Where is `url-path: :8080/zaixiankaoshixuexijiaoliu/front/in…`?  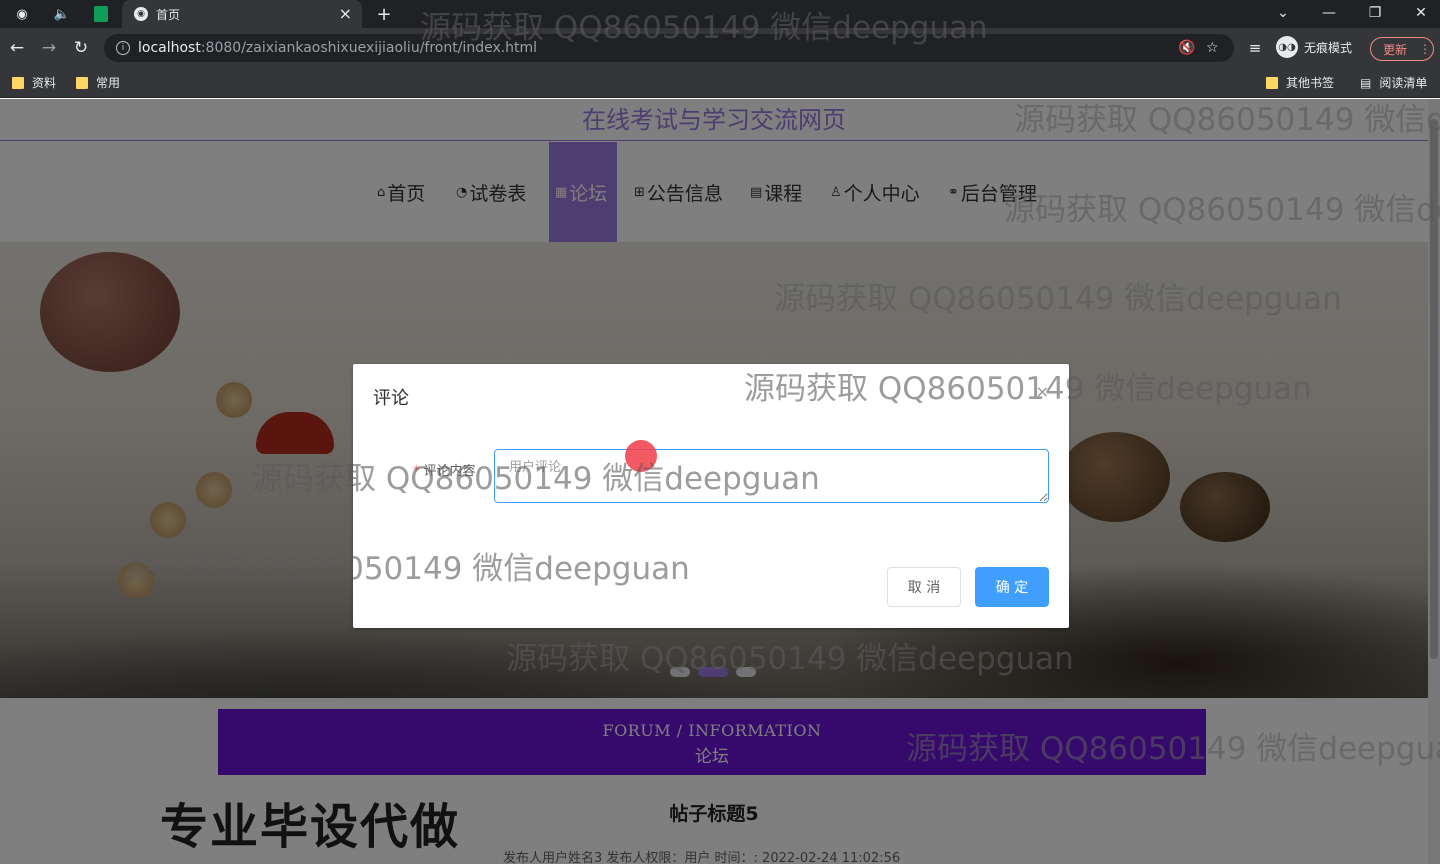
url-path: :8080/zaixiankaoshixuexijiaoliu/front/in… is located at coordinates (369, 48).